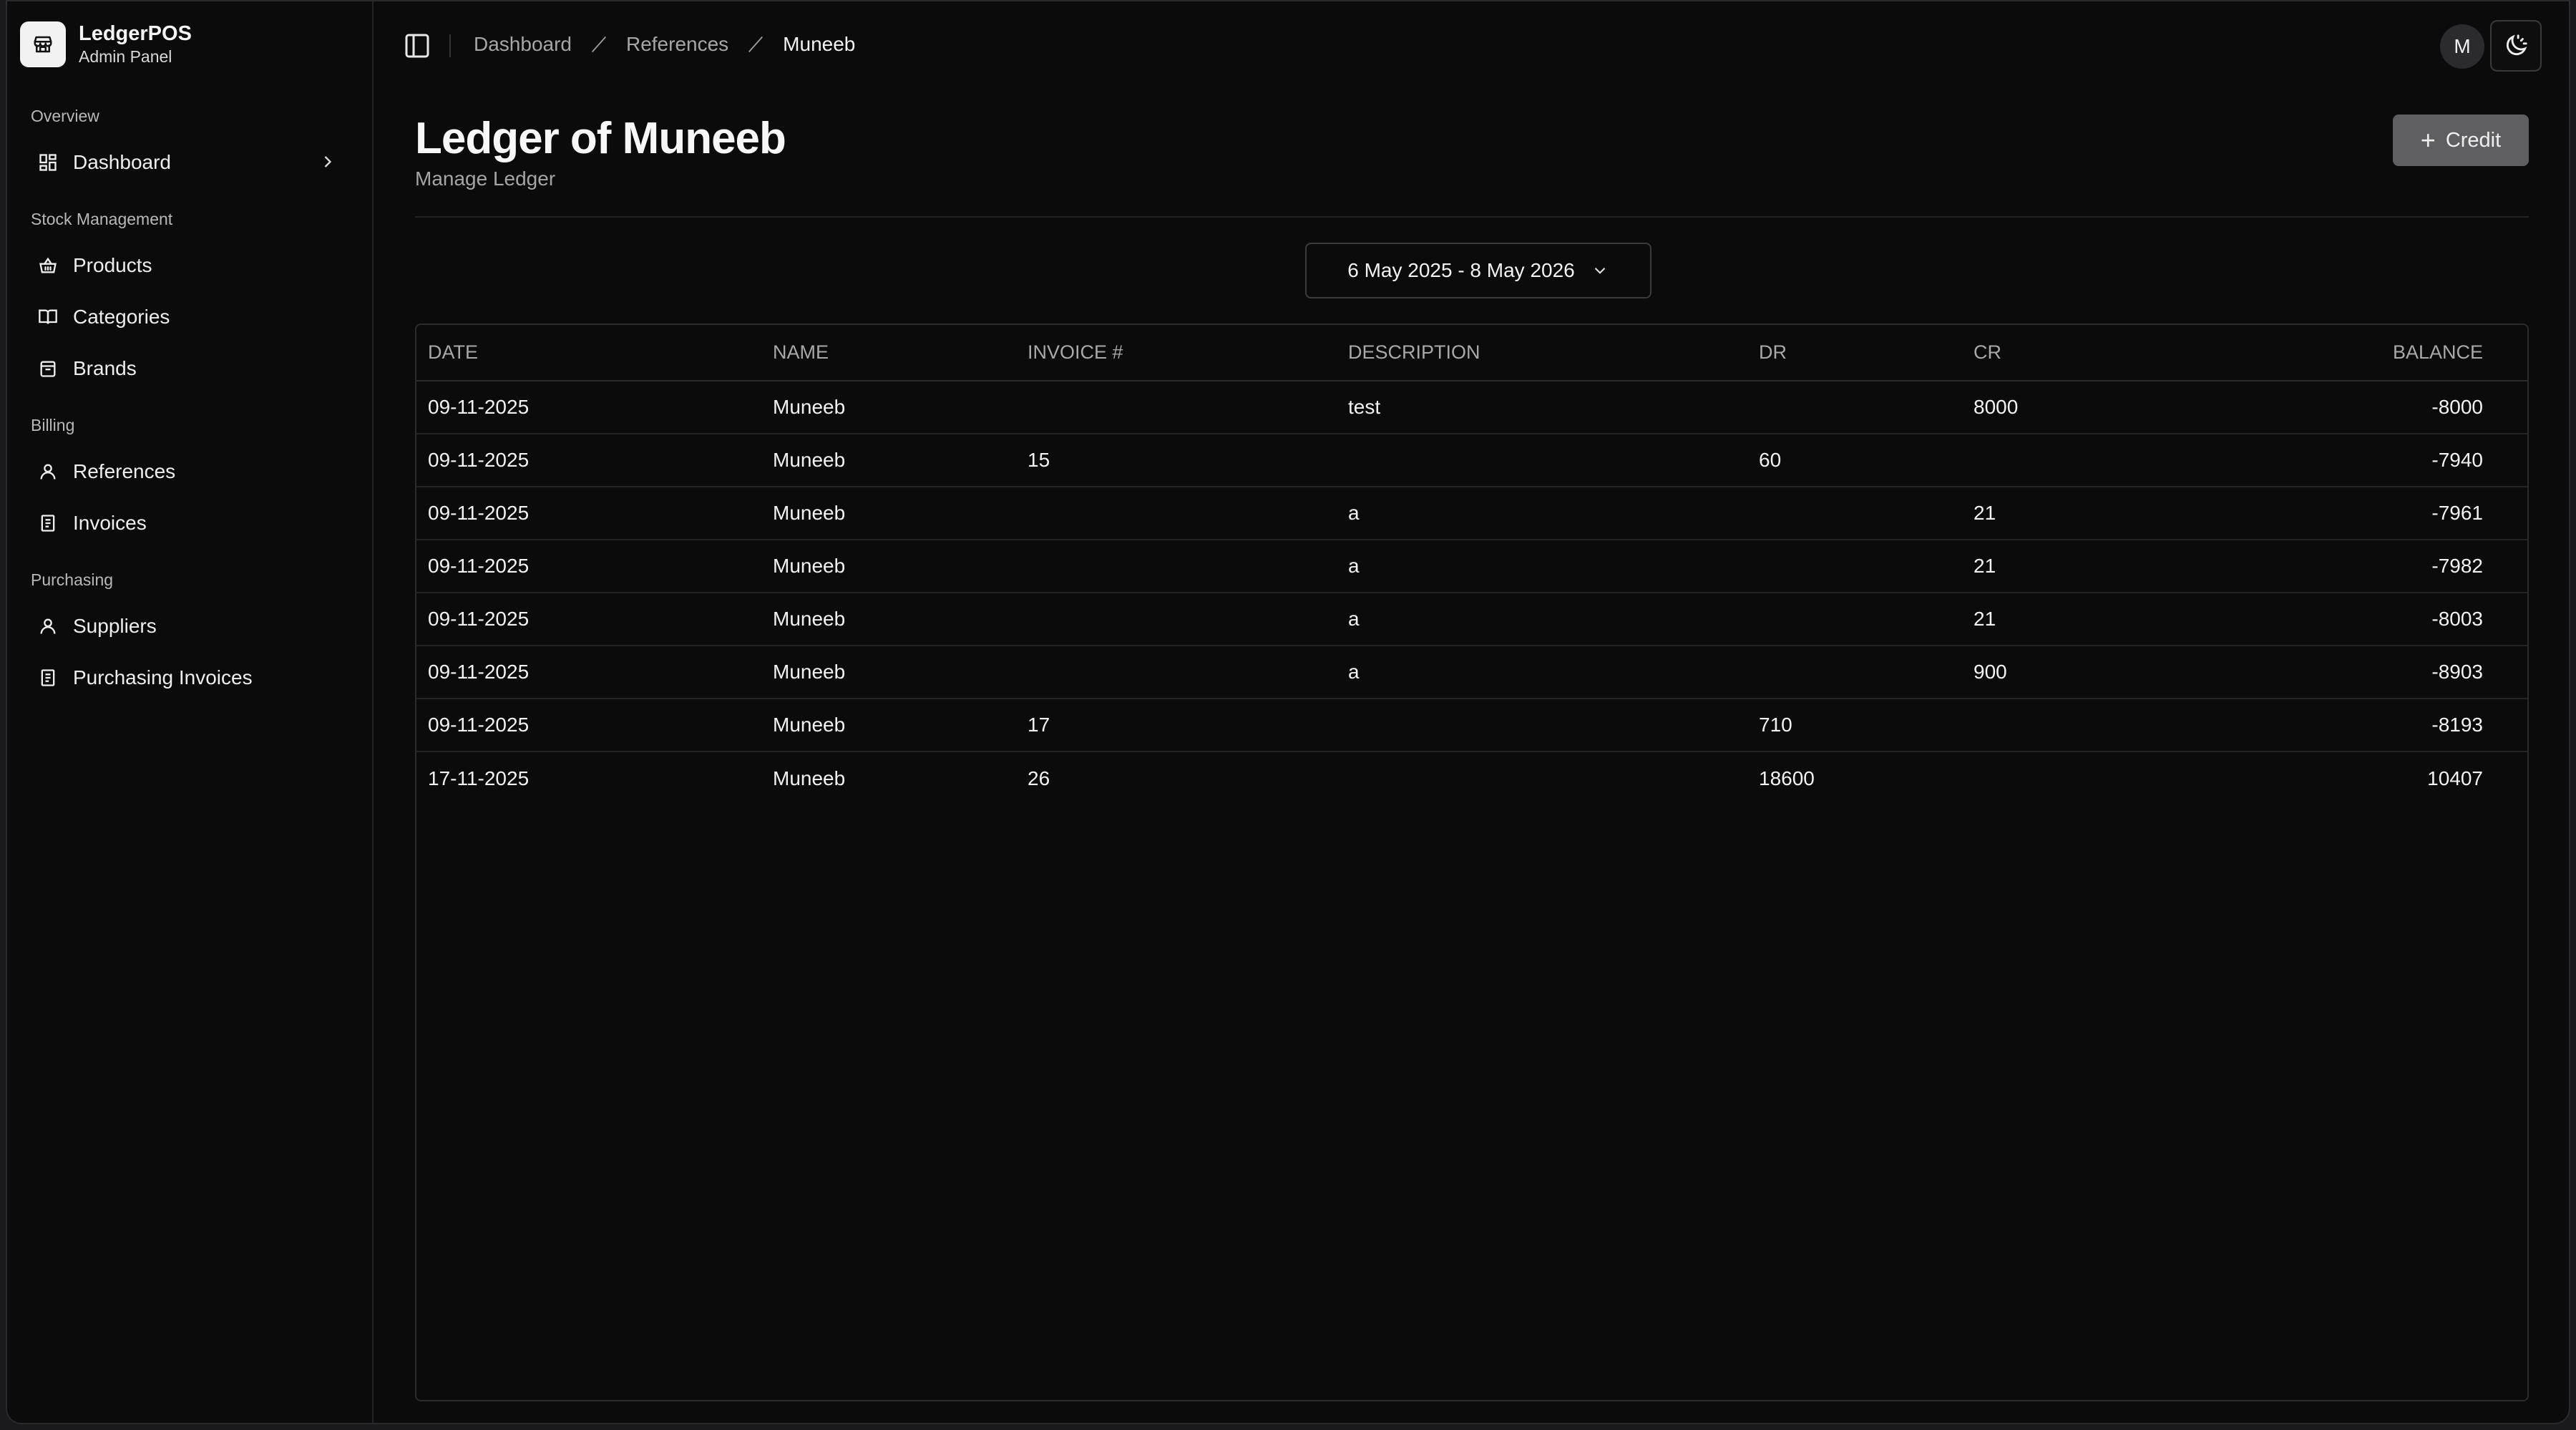 The height and width of the screenshot is (1430, 2576). Describe the element at coordinates (485, 178) in the screenshot. I see `page-subtitle: Manage Ledger` at that location.